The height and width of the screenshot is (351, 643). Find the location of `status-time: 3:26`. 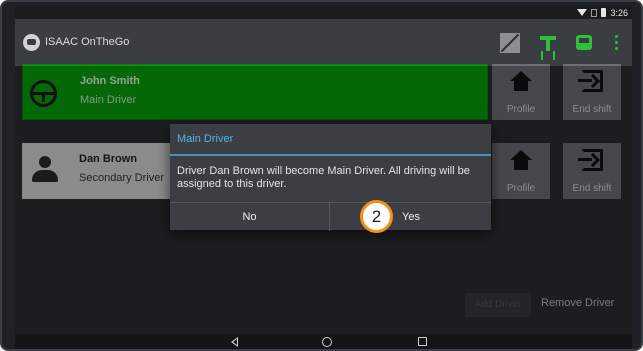

status-time: 3:26 is located at coordinates (619, 12).